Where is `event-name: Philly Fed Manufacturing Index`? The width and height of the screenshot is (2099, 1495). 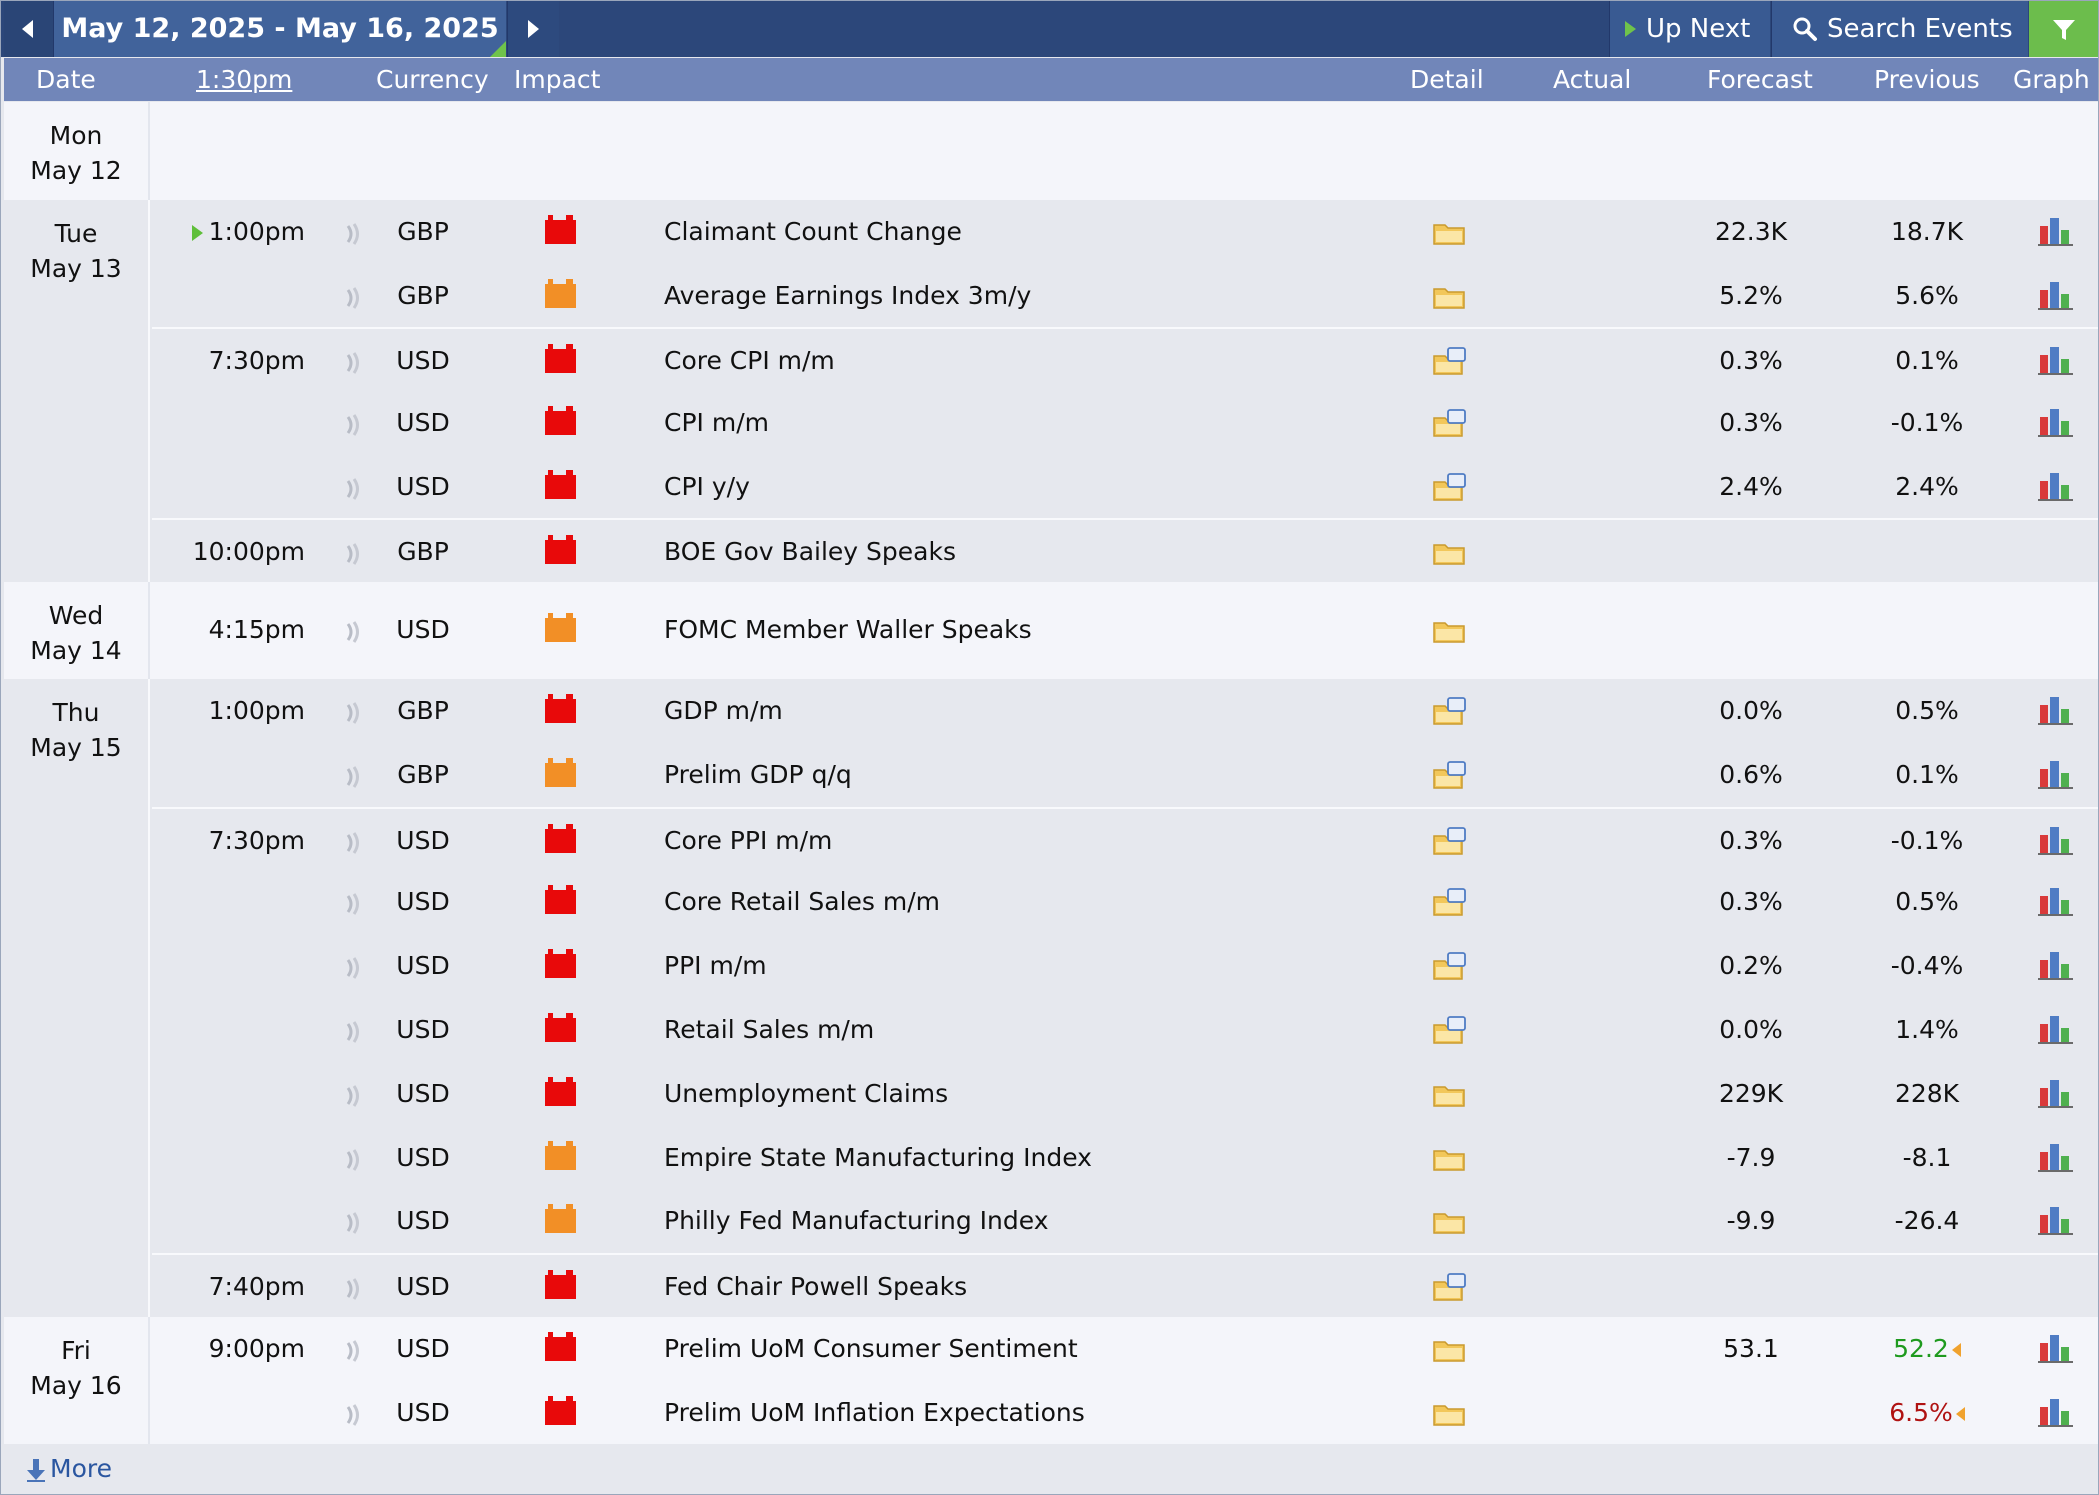 event-name: Philly Fed Manufacturing Index is located at coordinates (856, 1221).